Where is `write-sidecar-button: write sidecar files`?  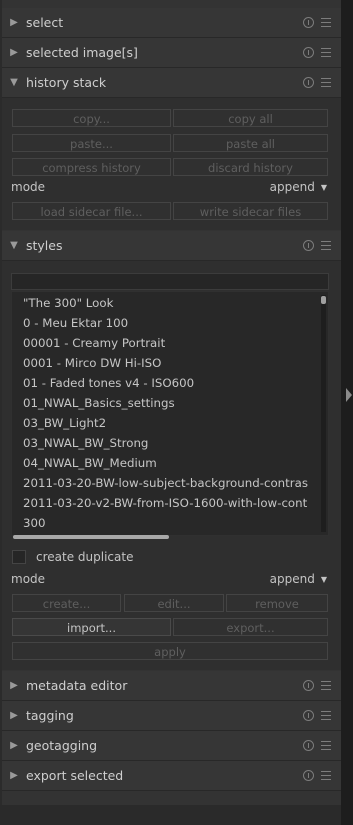
write-sidecar-button: write sidecar files is located at coordinates (250, 211).